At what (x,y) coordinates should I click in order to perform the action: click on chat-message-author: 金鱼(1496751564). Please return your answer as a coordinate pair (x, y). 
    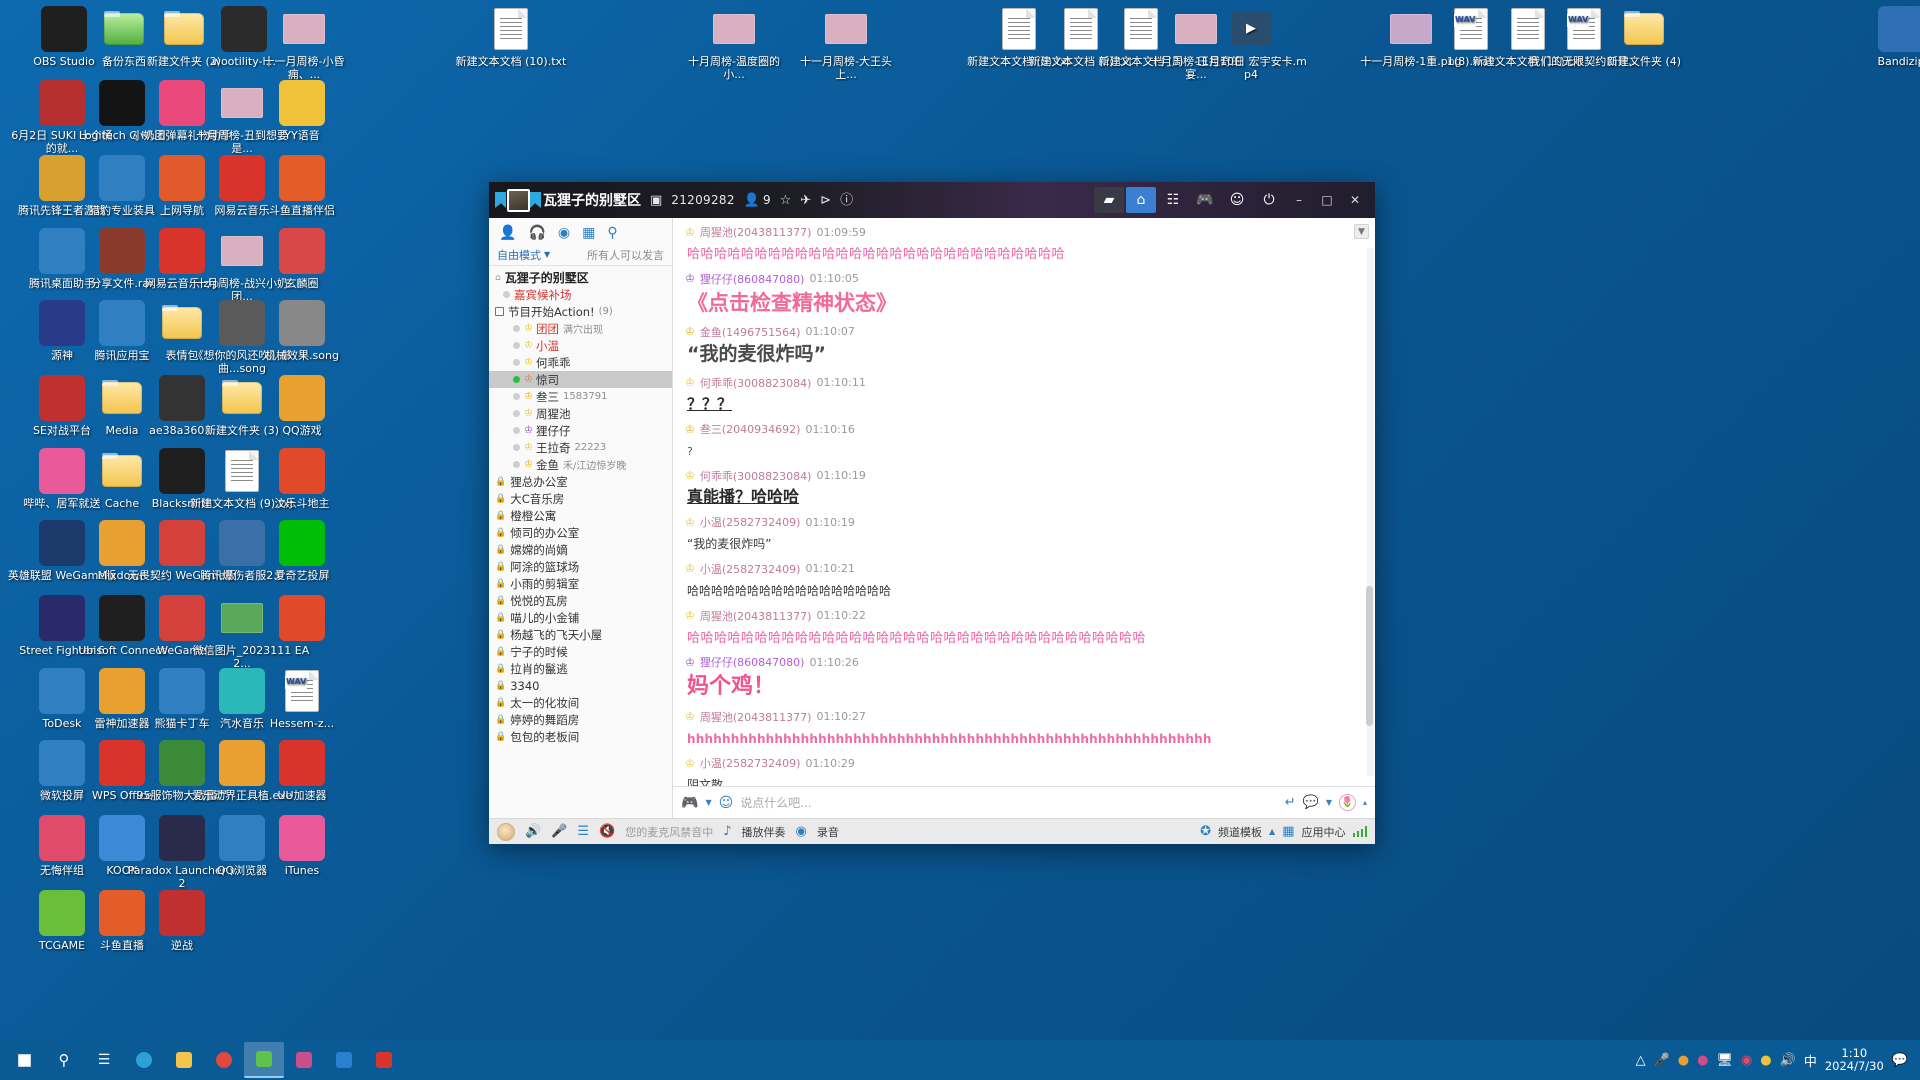
    Looking at the image, I should click on (750, 332).